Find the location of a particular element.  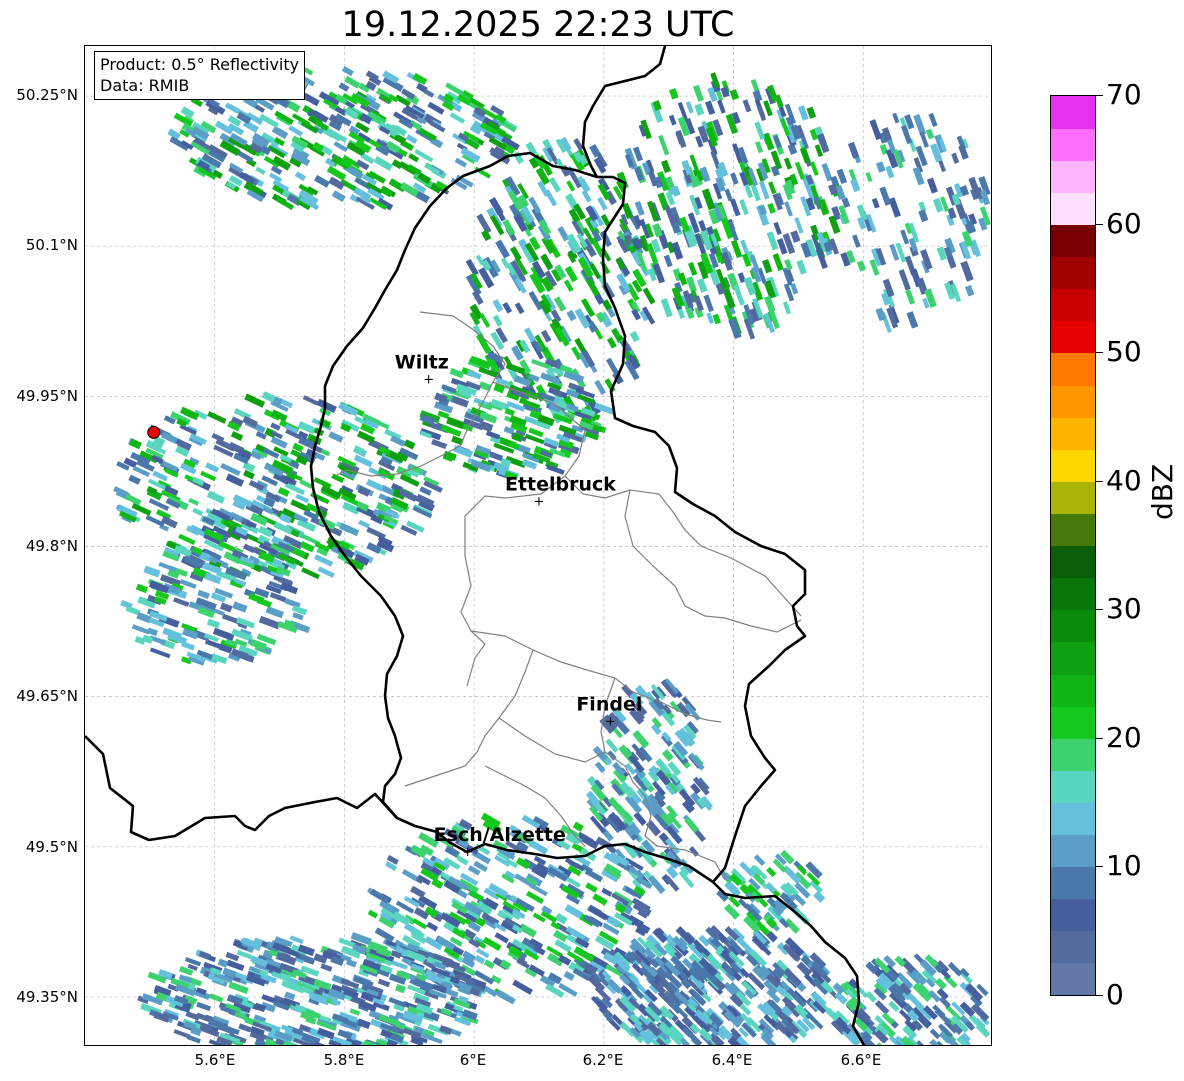

city-label: Findel is located at coordinates (609, 705).